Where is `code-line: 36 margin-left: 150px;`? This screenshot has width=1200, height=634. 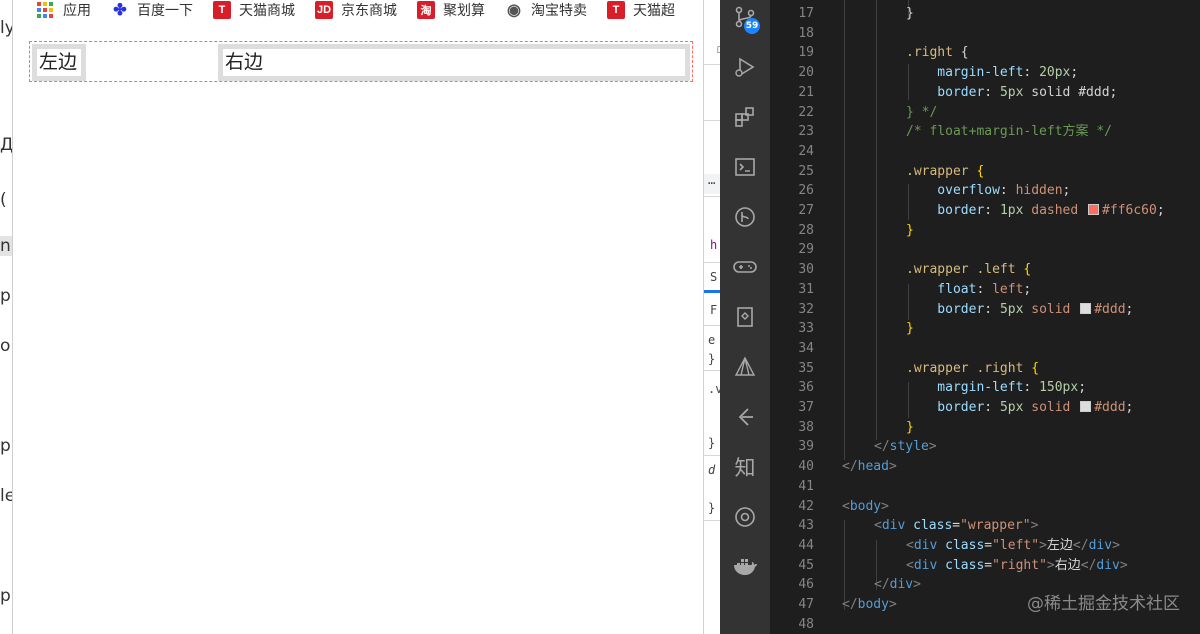 code-line: 36 margin-left: 150px; is located at coordinates (985, 388).